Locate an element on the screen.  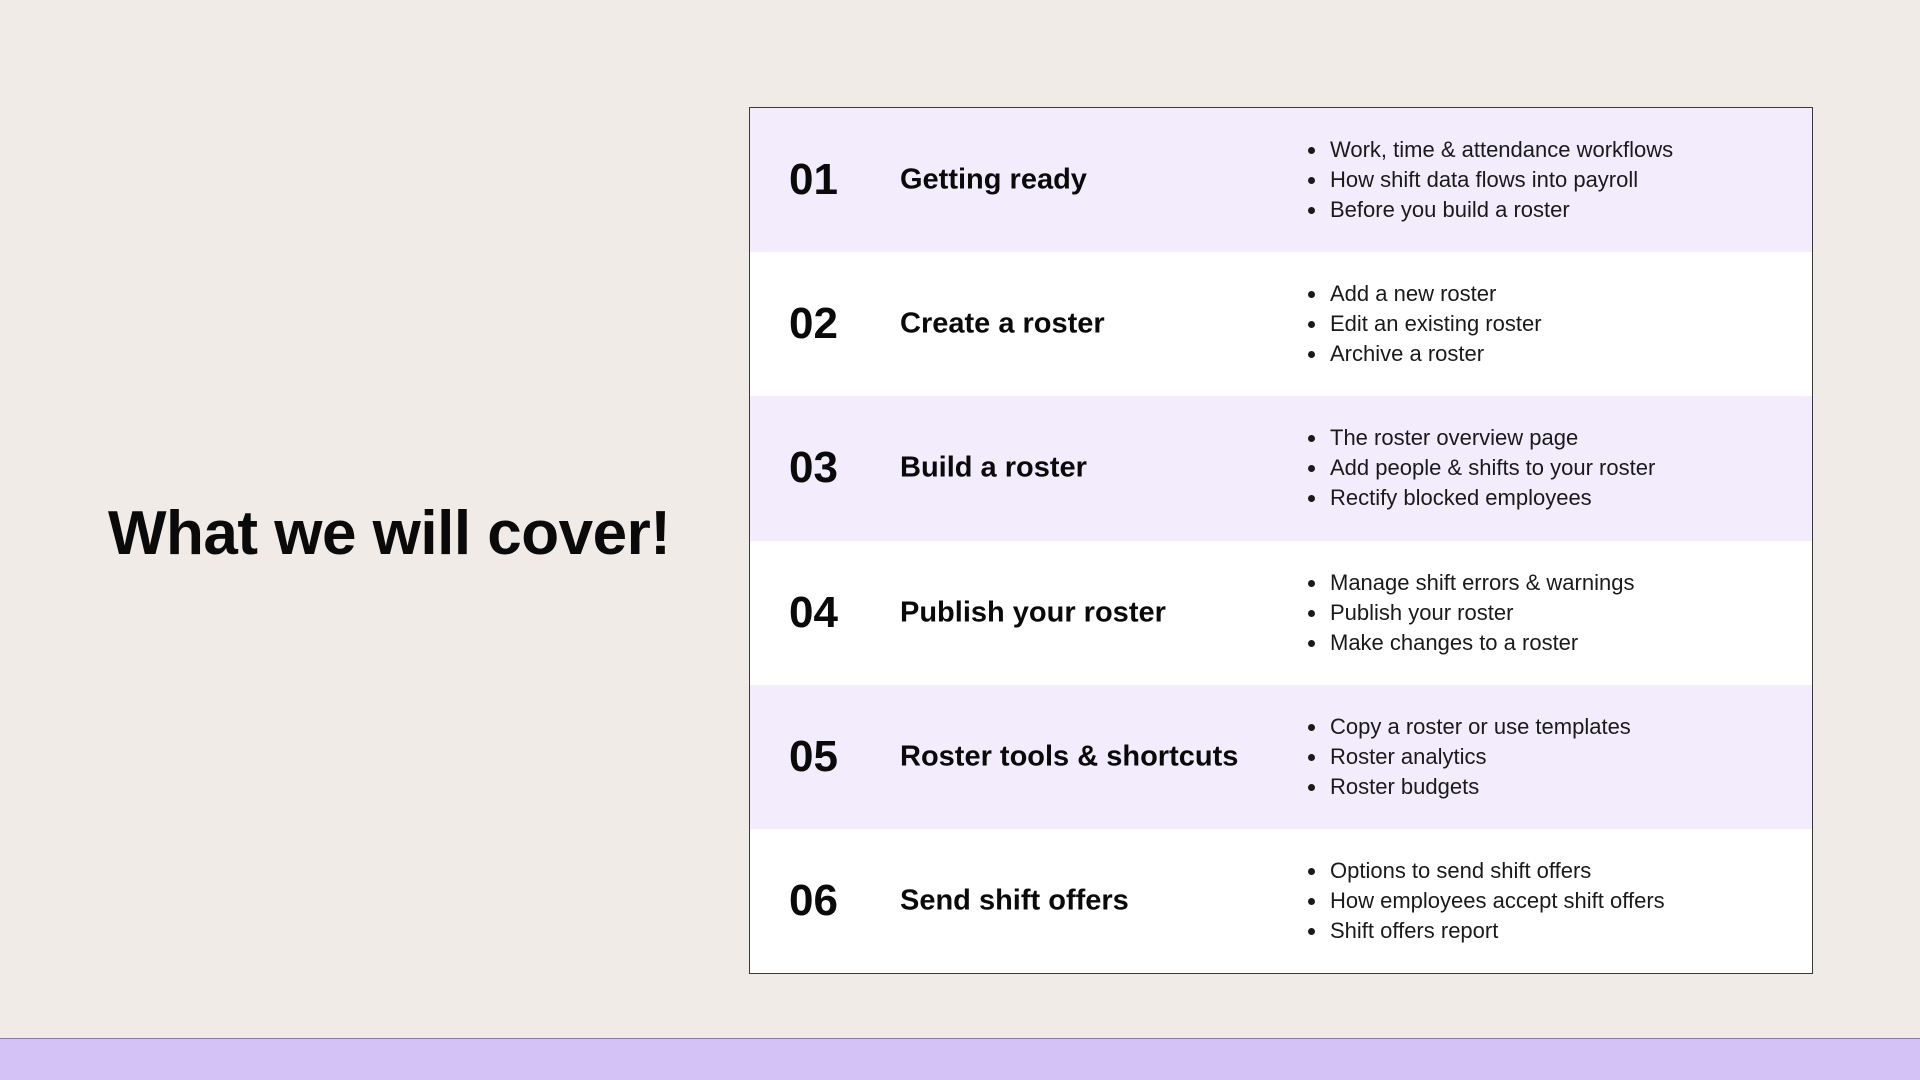
bullet-item: Shift offers report is located at coordinates (1486, 931).